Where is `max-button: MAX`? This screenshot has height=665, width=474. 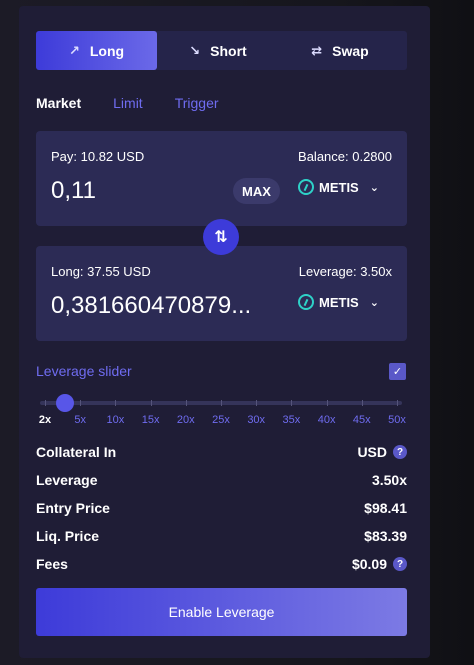
max-button: MAX is located at coordinates (256, 191).